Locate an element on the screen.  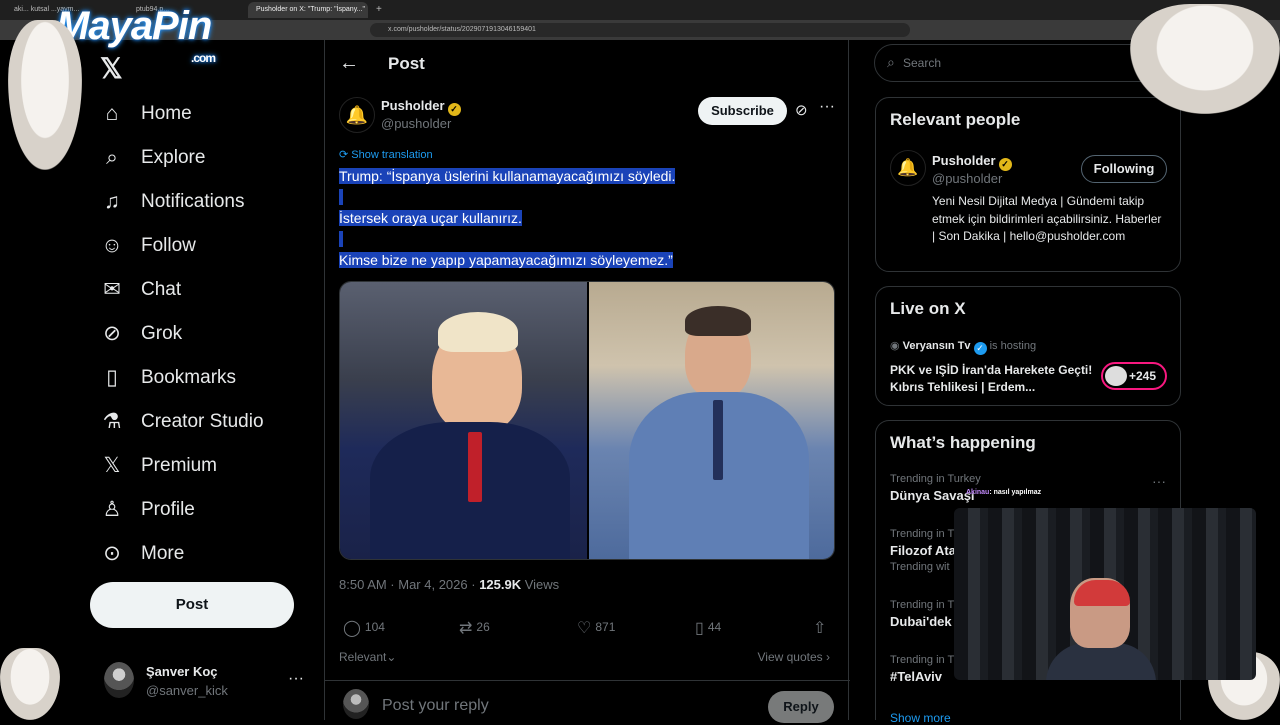
post-meta: 8:50 AM · Mar 4, 2026 · 125.9K Views is located at coordinates (449, 584).